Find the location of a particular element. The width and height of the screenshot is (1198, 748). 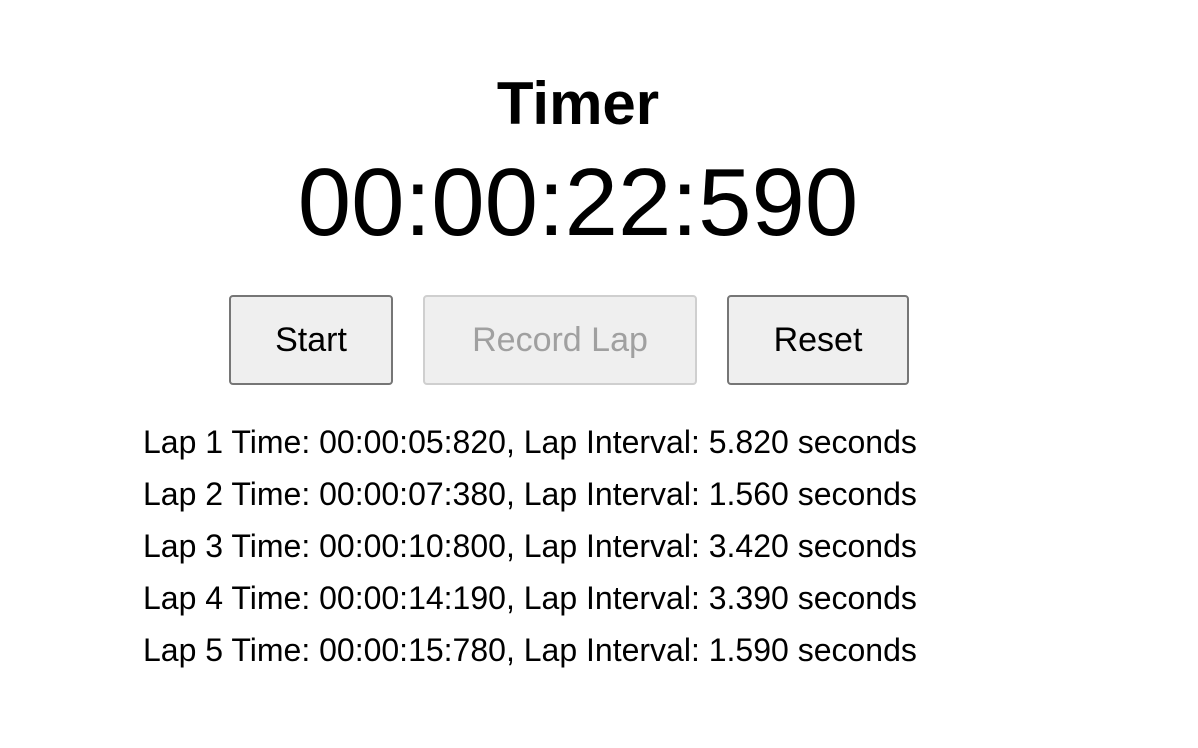

reset-button: Reset is located at coordinates (818, 340).